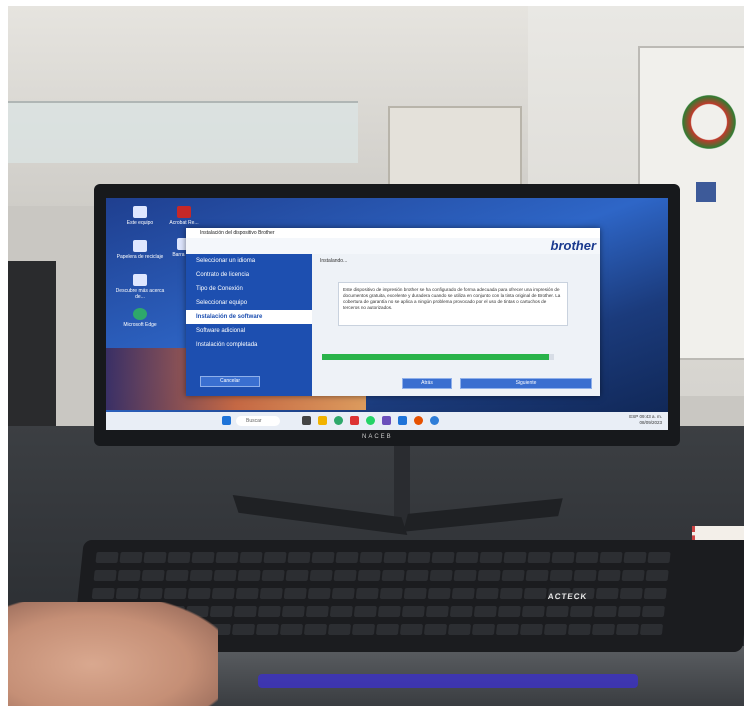 This screenshot has width=752, height=712. What do you see at coordinates (645, 420) in the screenshot?
I see `system-tray: ESP 09:43 a. m. 08/09/2023` at bounding box center [645, 420].